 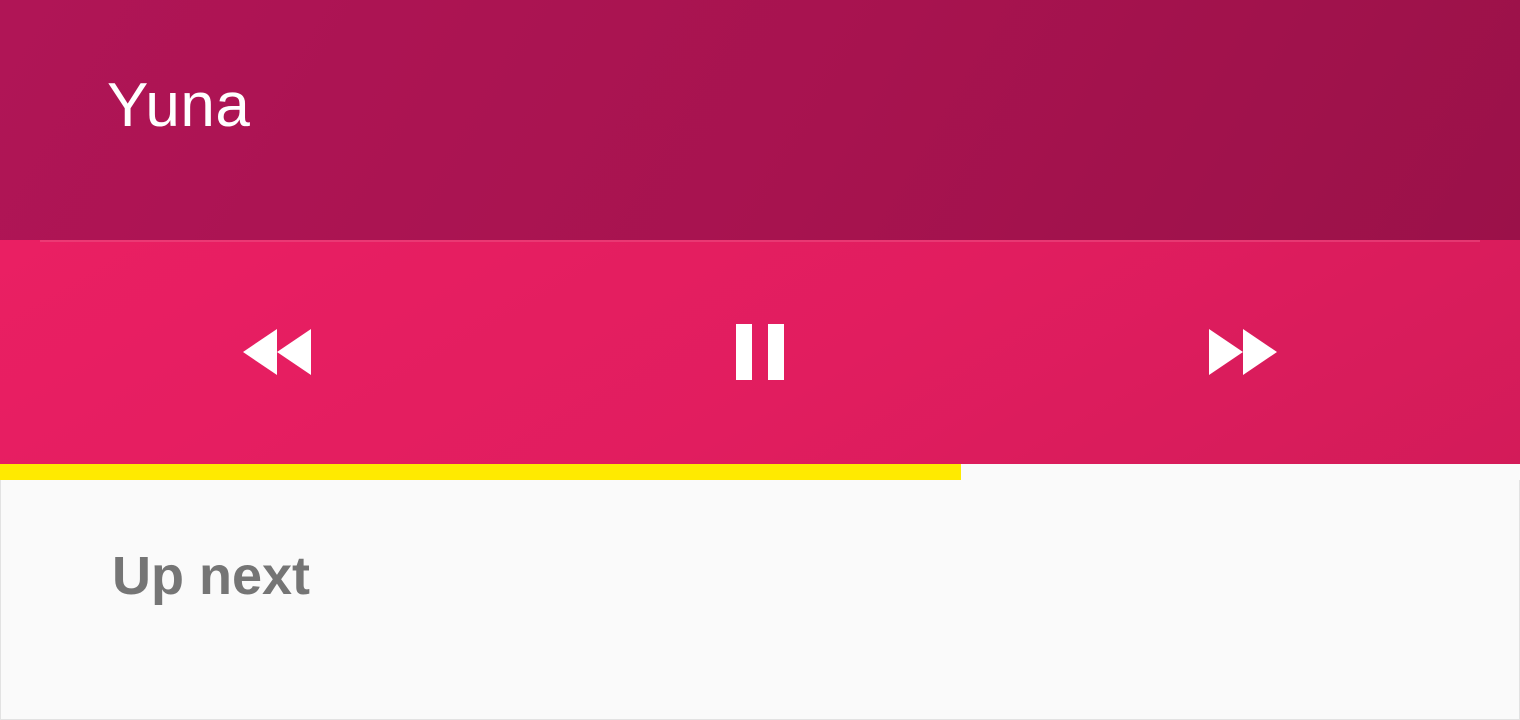 I want to click on pause-icon, so click(x=760, y=352).